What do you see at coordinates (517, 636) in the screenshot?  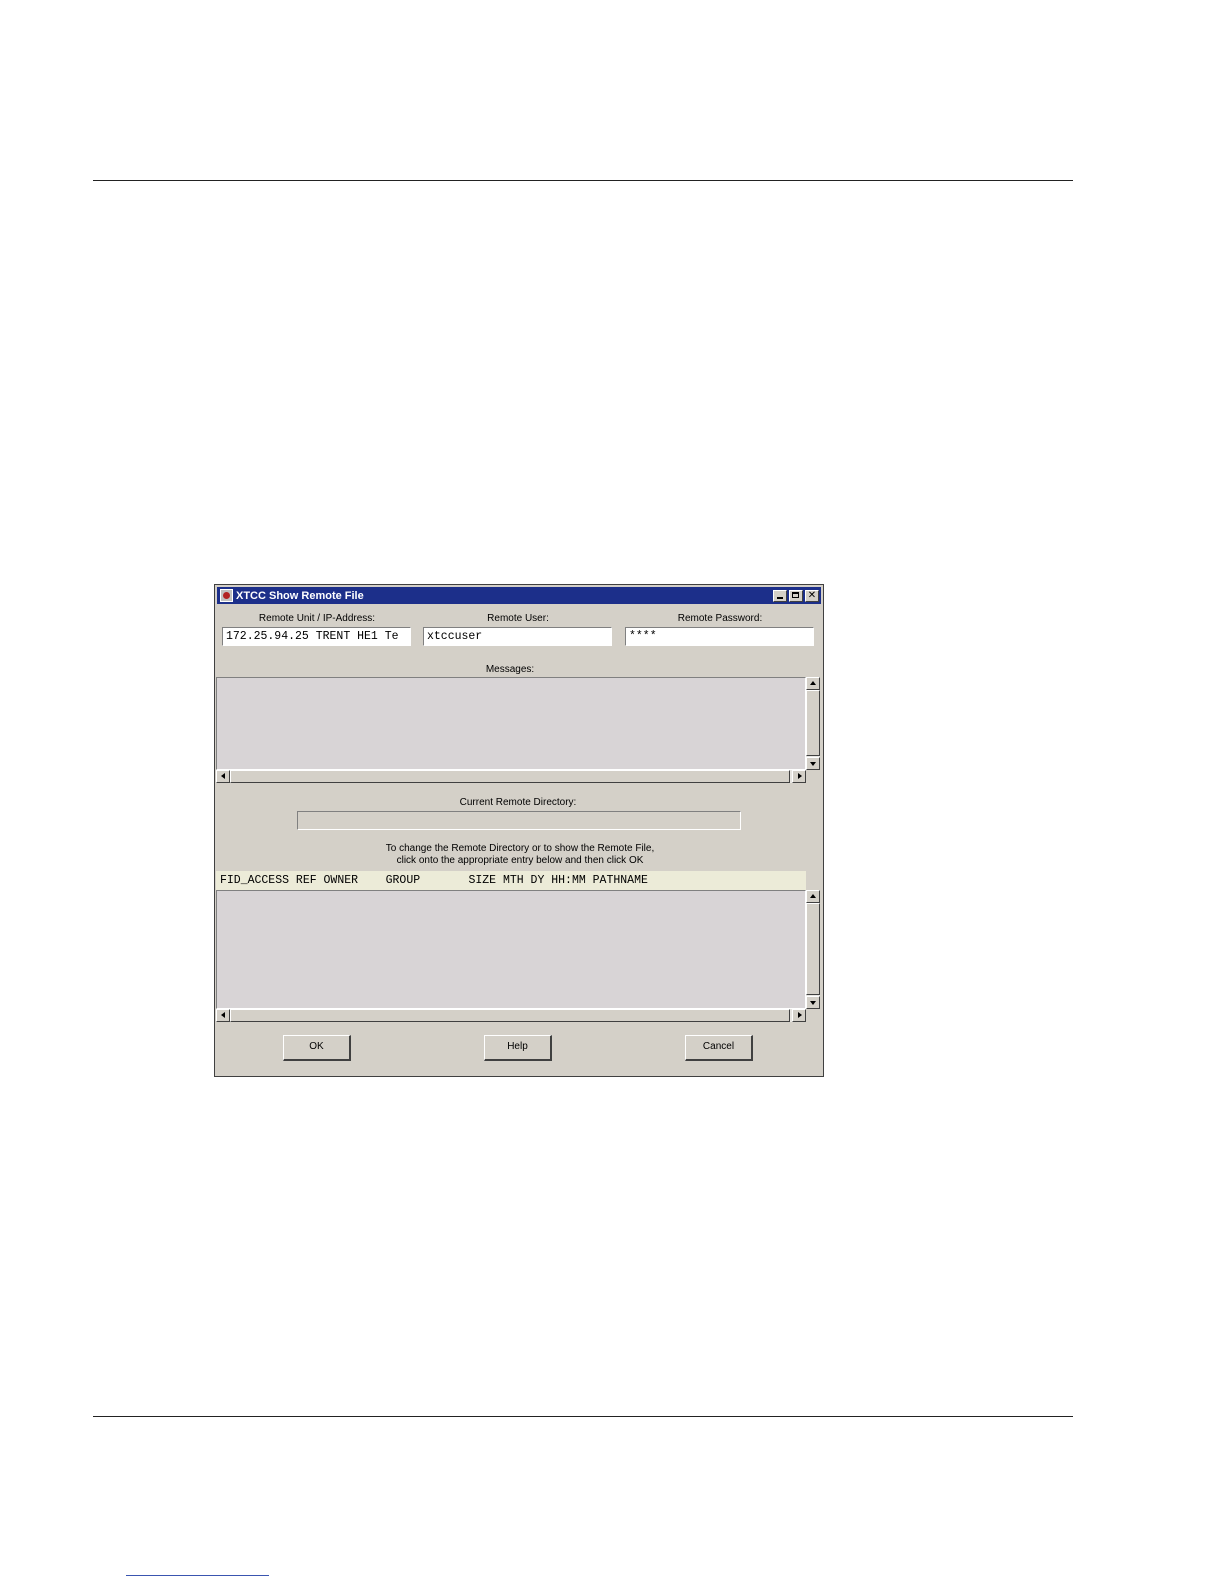 I see `remote-user-input: xtccuser` at bounding box center [517, 636].